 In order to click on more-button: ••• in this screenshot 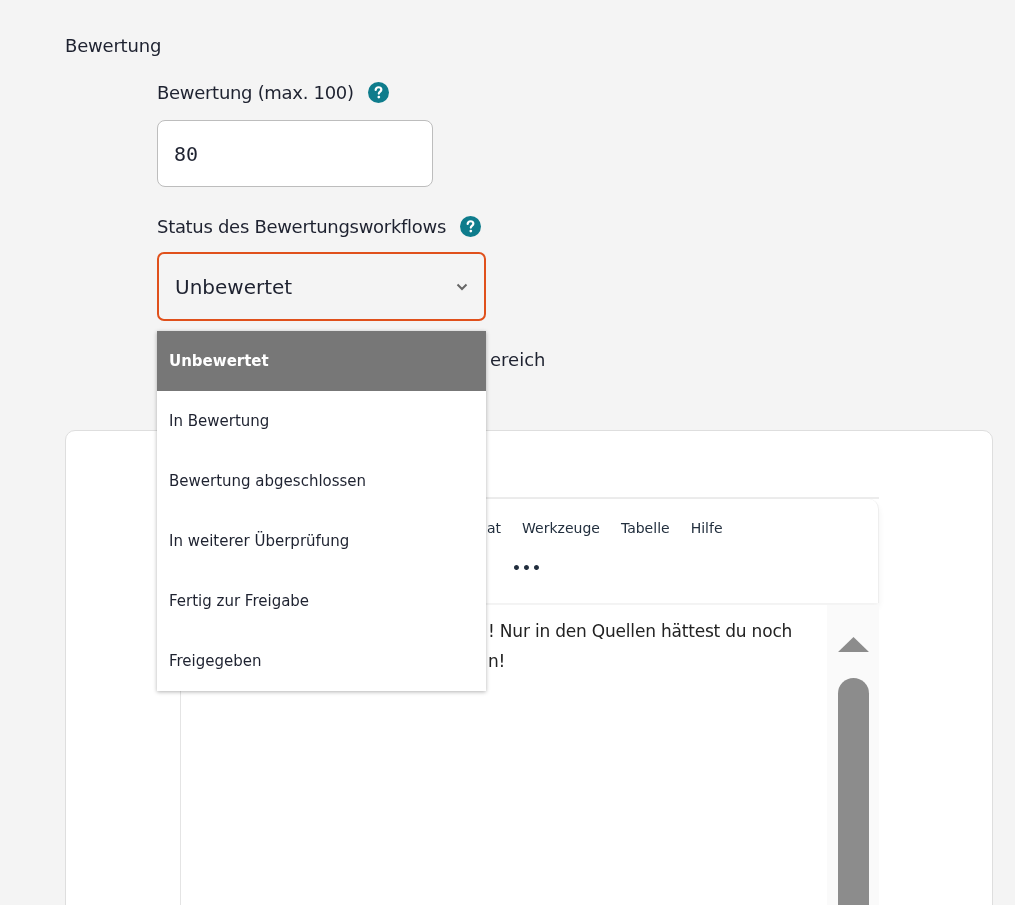, I will do `click(527, 568)`.